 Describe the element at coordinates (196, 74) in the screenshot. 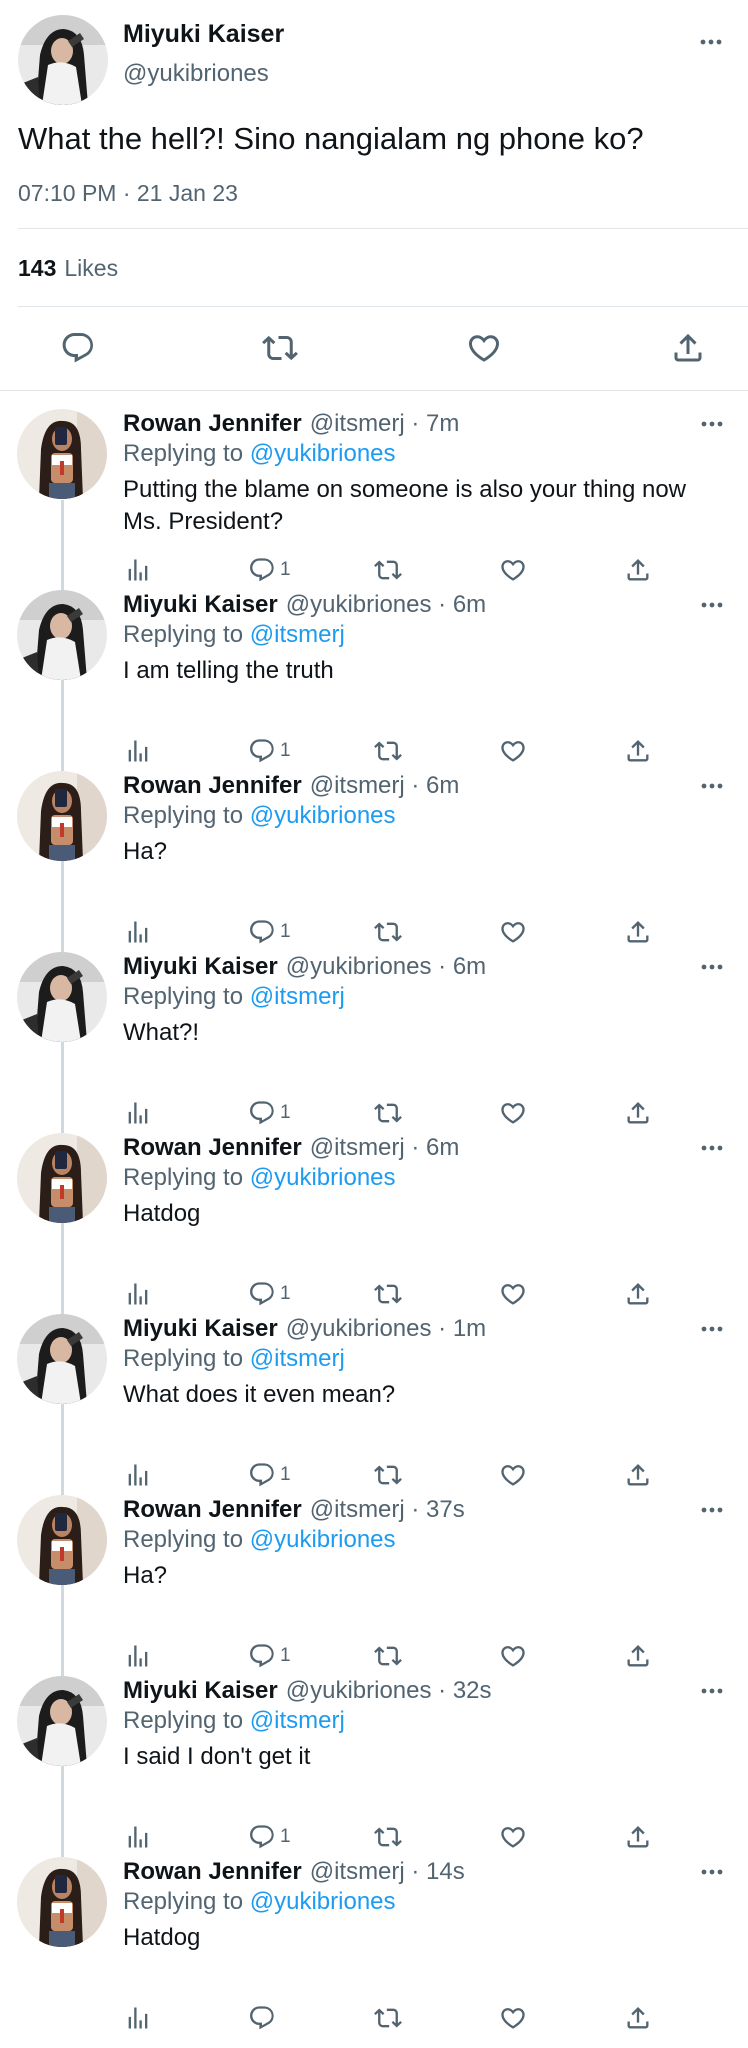

I see `author-handle: @yukibriones` at that location.